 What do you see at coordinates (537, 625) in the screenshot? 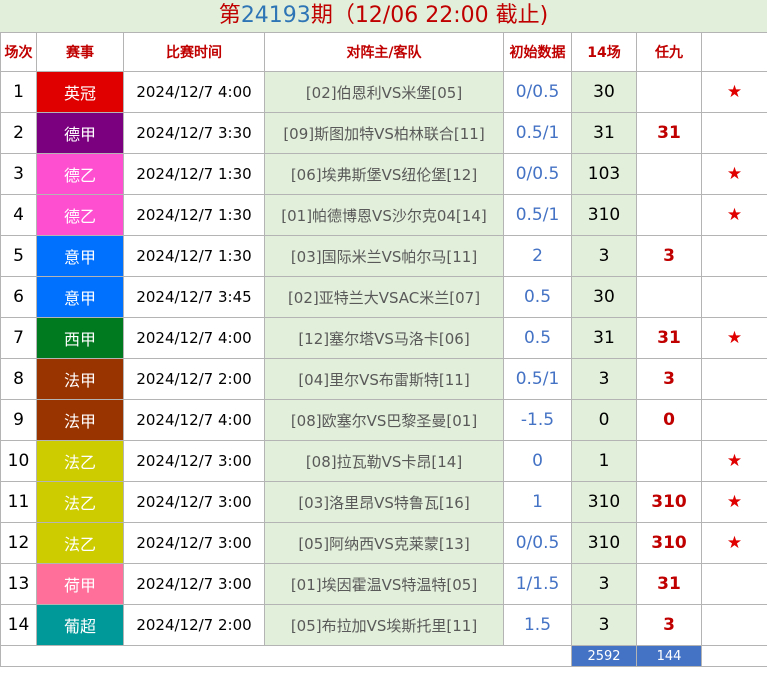
I see `initial-odds: 1.5` at bounding box center [537, 625].